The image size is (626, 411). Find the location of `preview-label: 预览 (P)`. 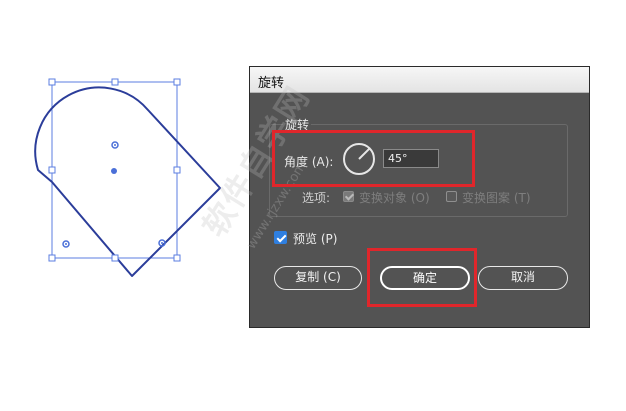

preview-label: 预览 (P) is located at coordinates (315, 239).